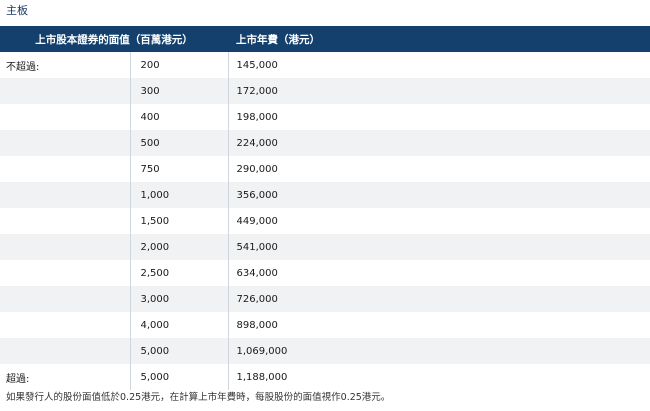 The image size is (650, 411). What do you see at coordinates (325, 39) in the screenshot?
I see `table-header-row: 上市股本證券的面值（百萬港元） 上市年費（港元）` at bounding box center [325, 39].